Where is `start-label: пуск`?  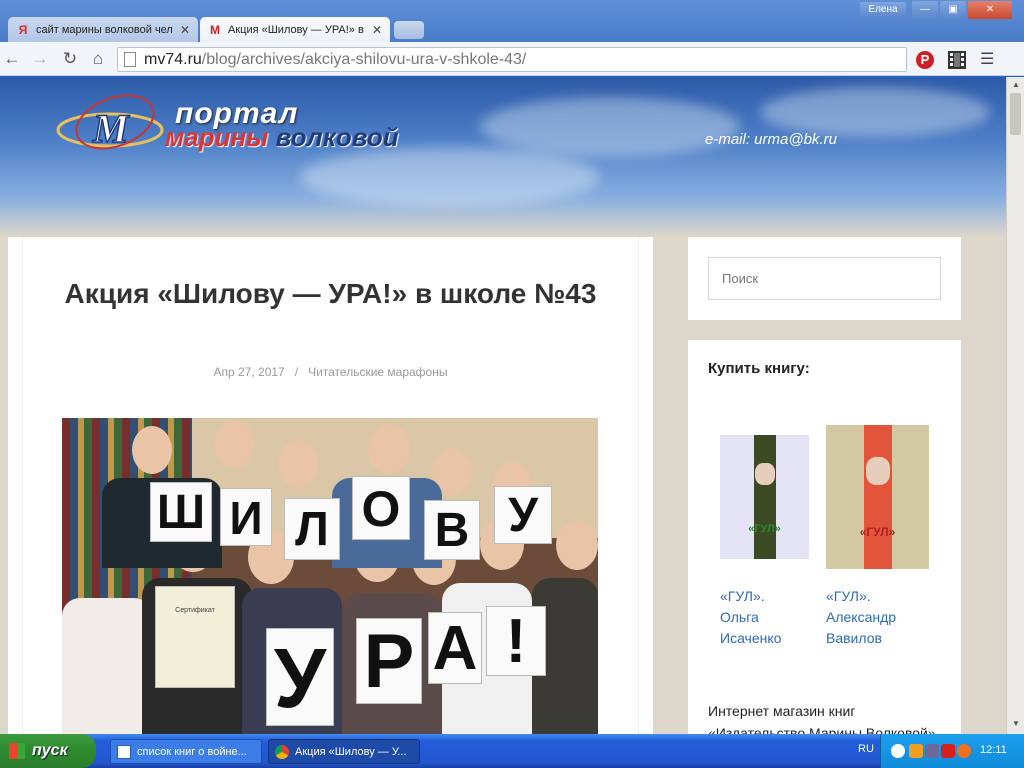
start-label: пуск is located at coordinates (50, 750).